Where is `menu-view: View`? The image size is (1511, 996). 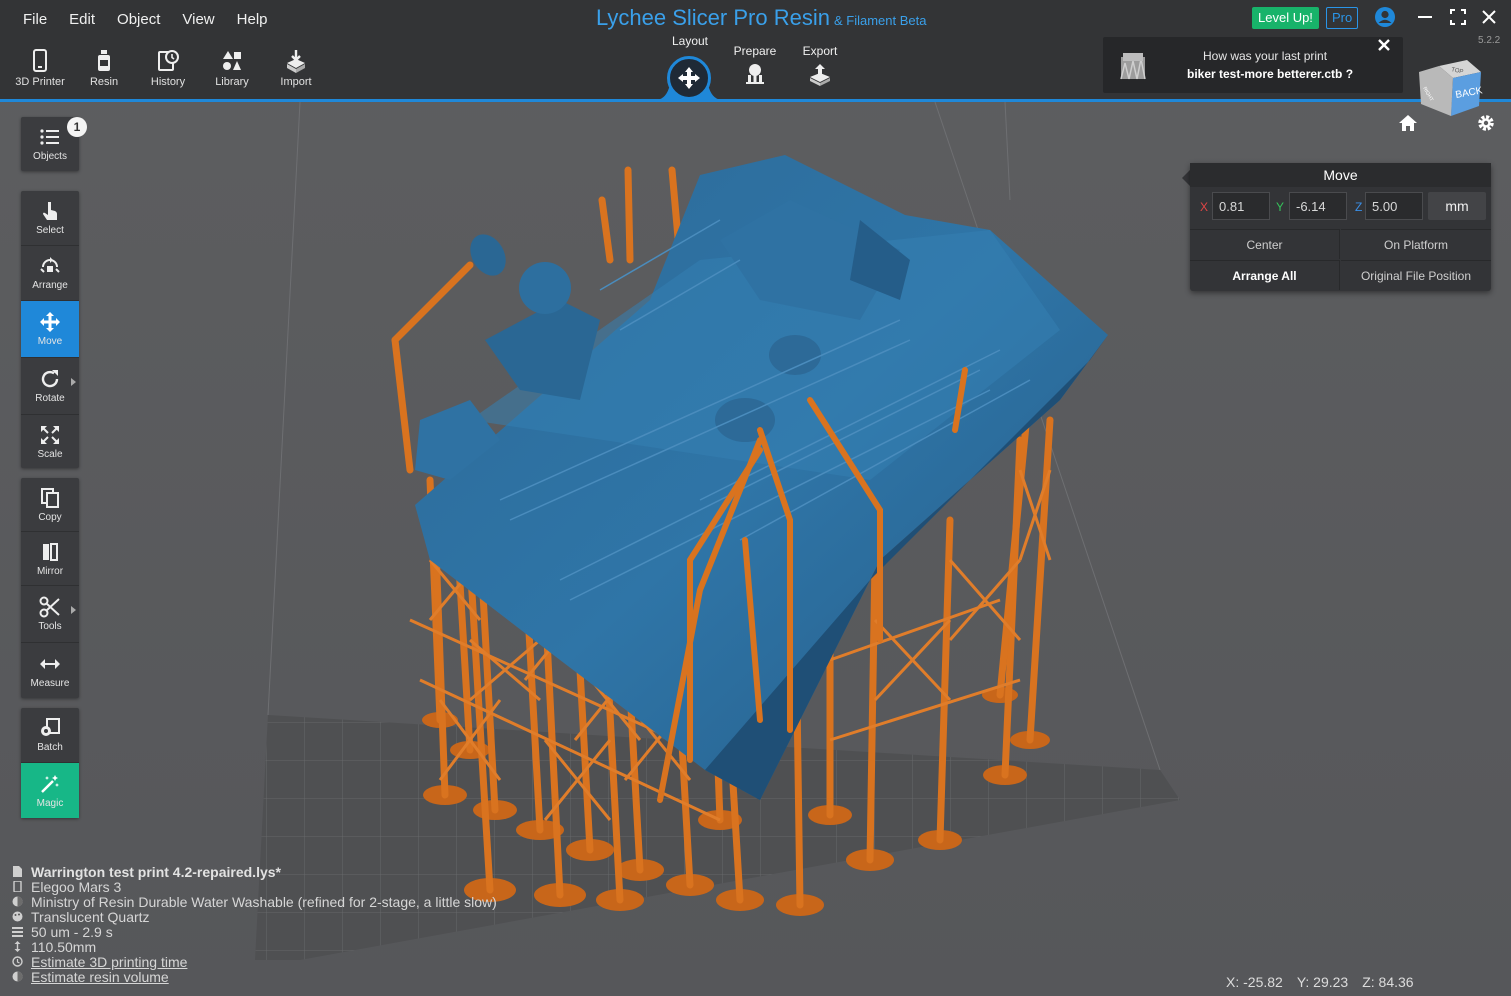 menu-view: View is located at coordinates (198, 19).